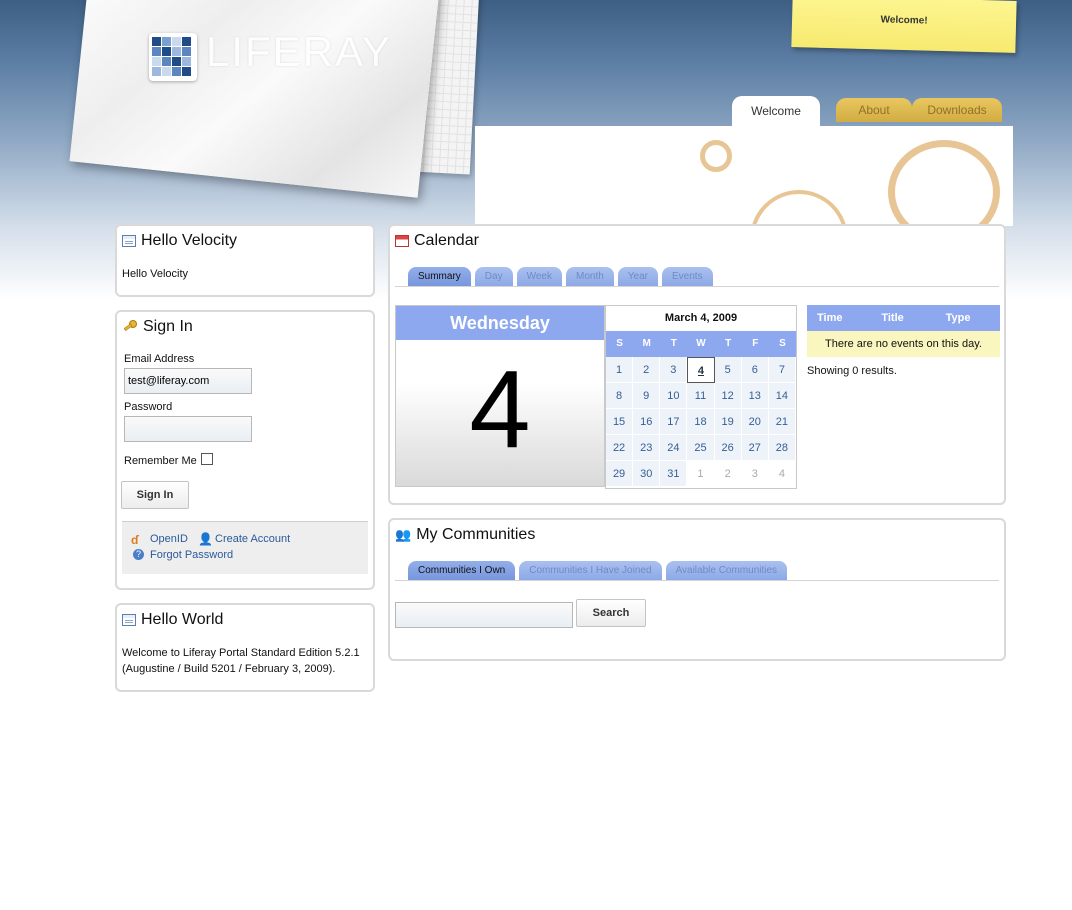 The height and width of the screenshot is (910, 1072). Describe the element at coordinates (852, 371) in the screenshot. I see `results-count: Showing 0 results.` at that location.